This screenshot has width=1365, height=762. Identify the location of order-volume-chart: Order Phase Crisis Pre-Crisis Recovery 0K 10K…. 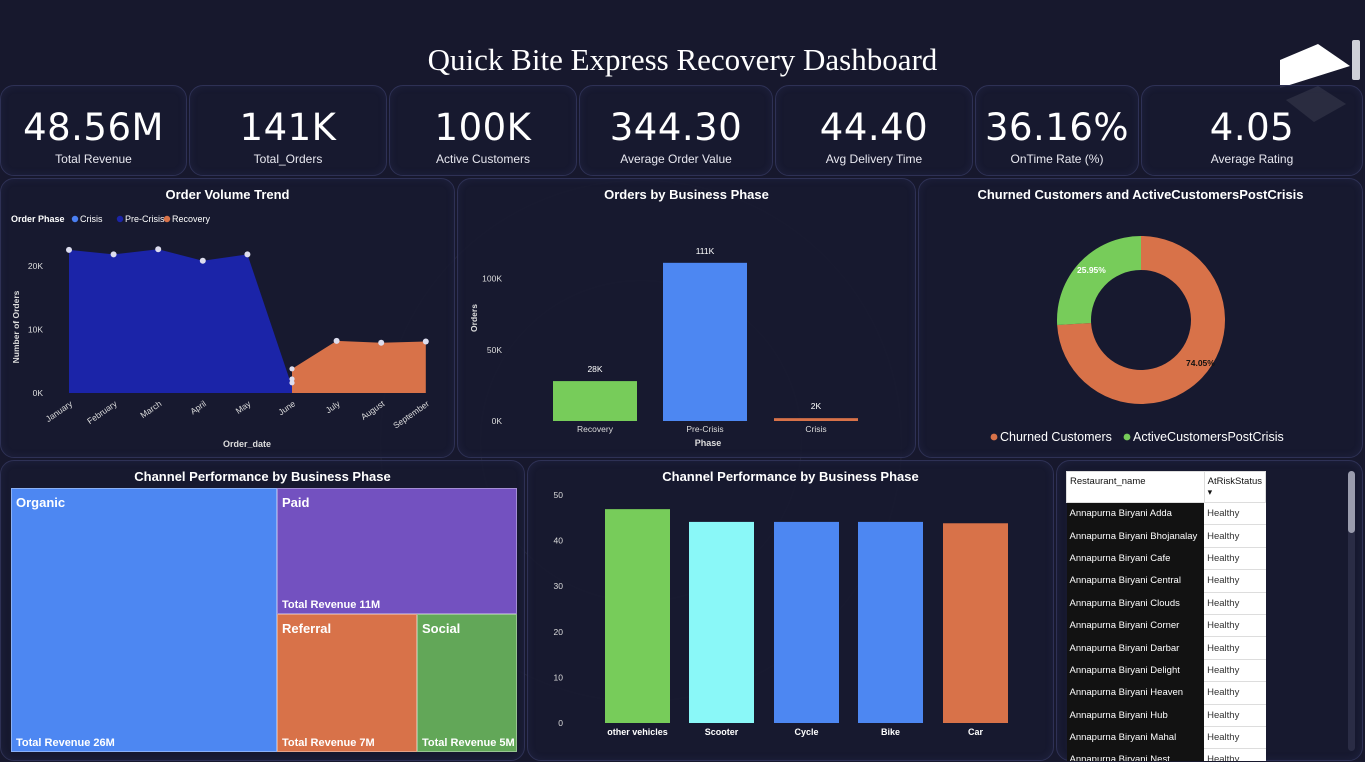
(228, 319).